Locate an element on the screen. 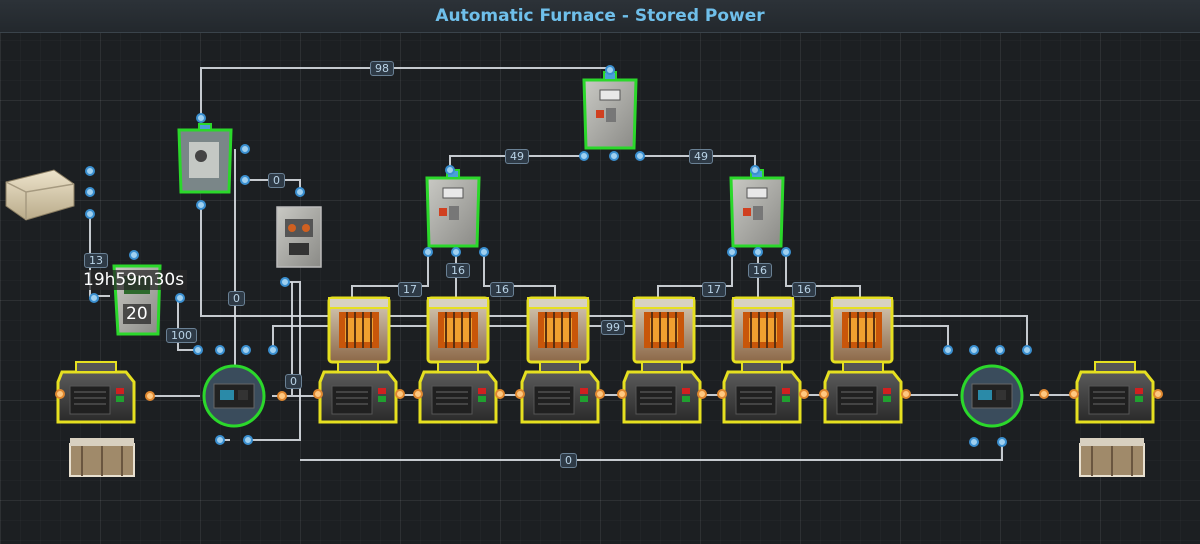  timer-display: 19h59m30s is located at coordinates (134, 280).